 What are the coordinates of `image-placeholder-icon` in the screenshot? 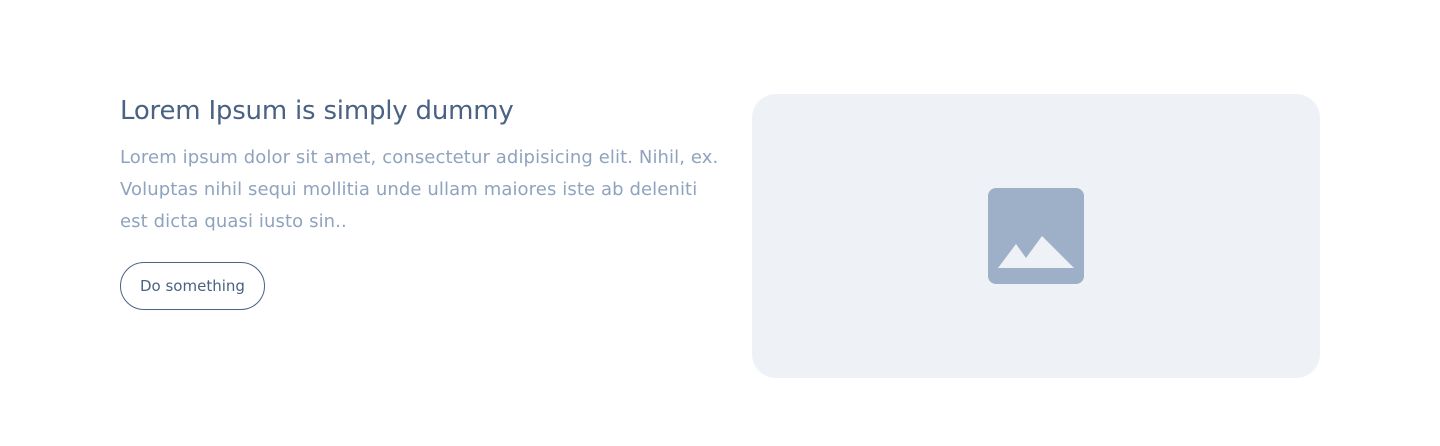 It's located at (1036, 236).